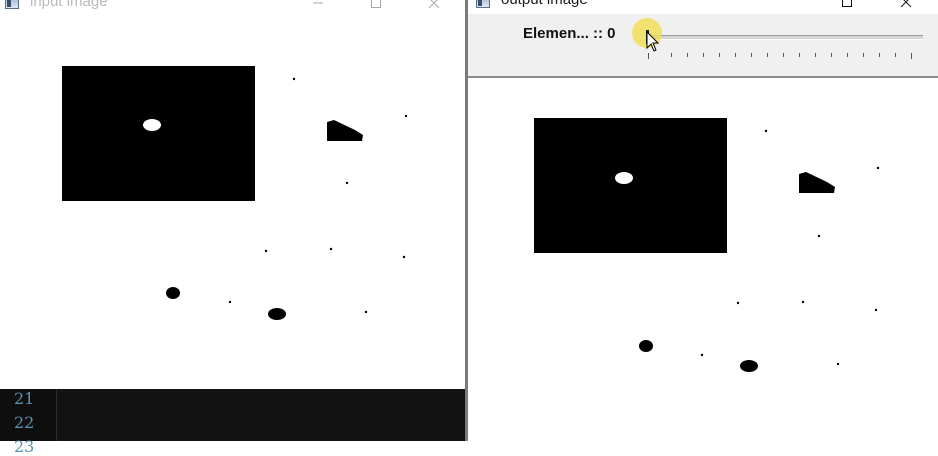 The image size is (938, 456). I want to click on trackbar-label: Elemen... :: 0, so click(569, 33).